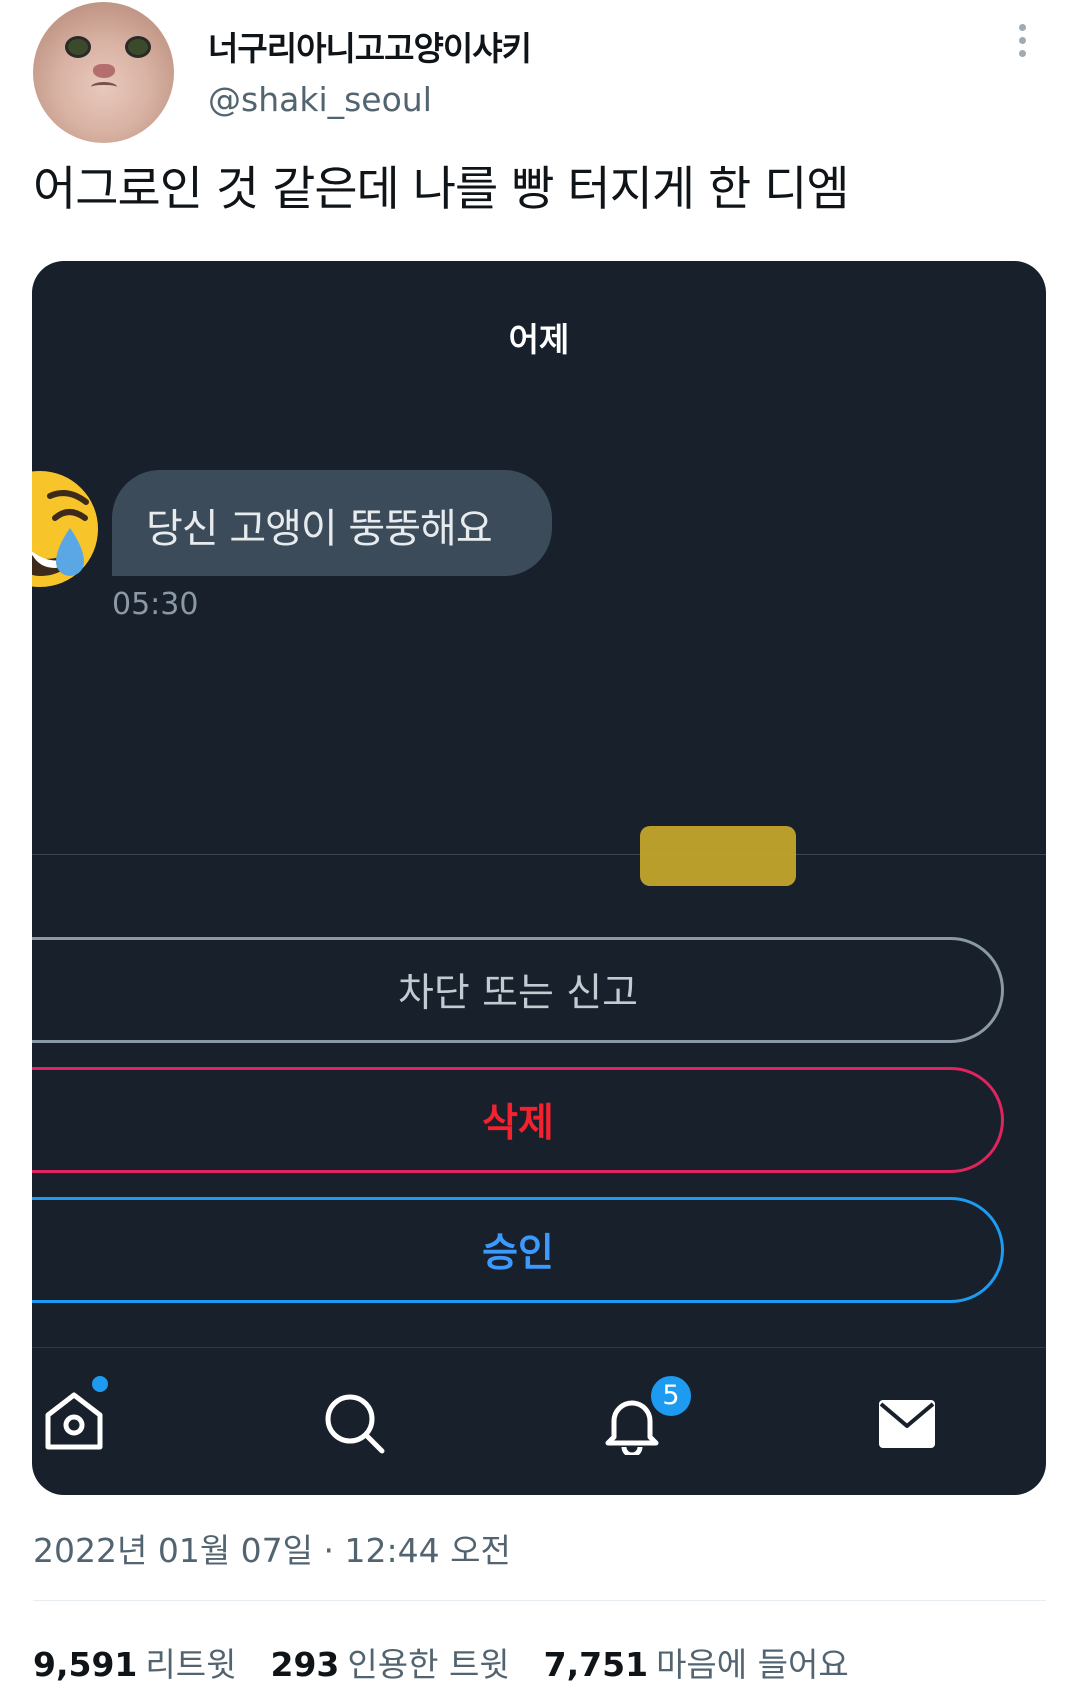  What do you see at coordinates (74, 1421) in the screenshot?
I see `home-icon` at bounding box center [74, 1421].